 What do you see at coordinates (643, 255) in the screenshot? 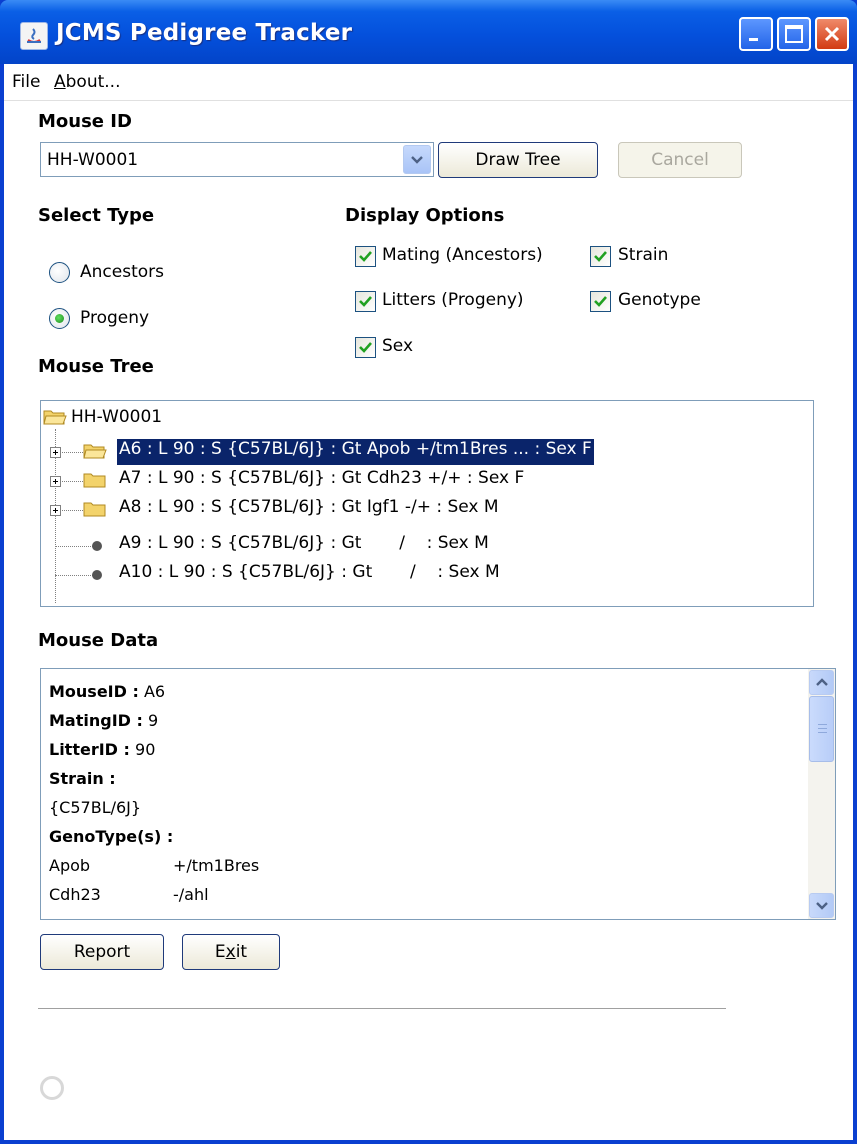
I see `checkbox-strain-label: Strain` at bounding box center [643, 255].